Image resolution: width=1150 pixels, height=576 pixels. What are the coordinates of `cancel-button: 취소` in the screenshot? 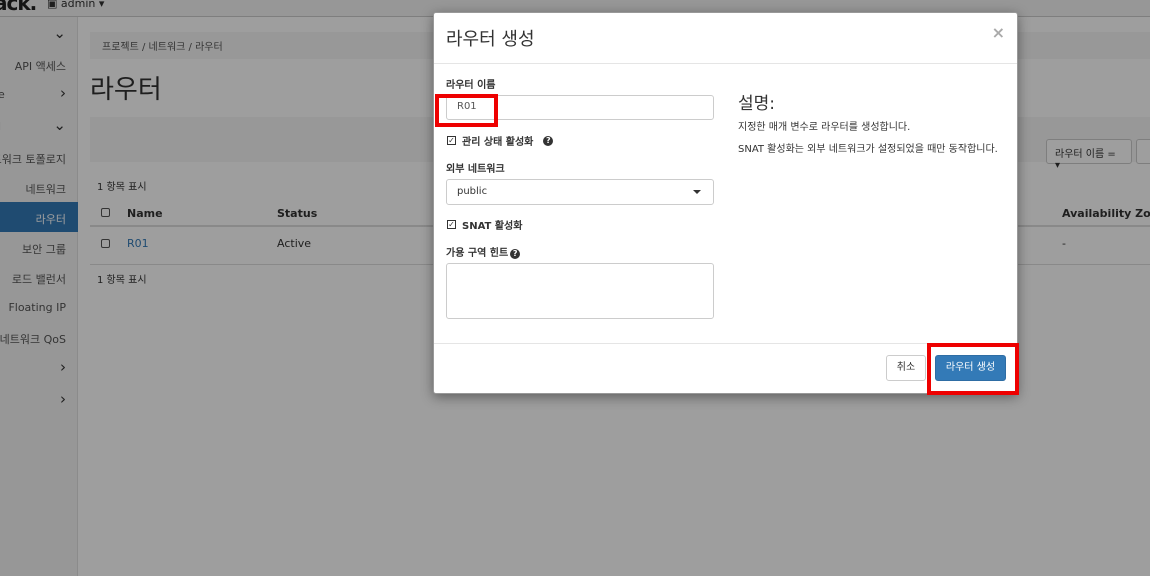 It's located at (906, 368).